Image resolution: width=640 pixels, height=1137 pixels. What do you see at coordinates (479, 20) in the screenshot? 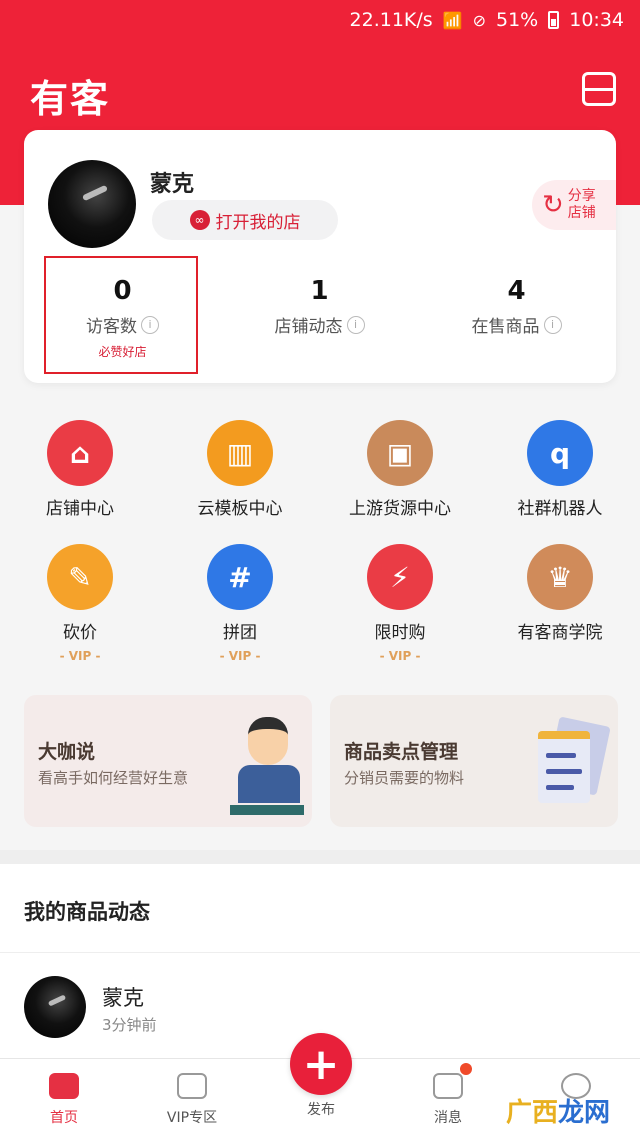
I see `dnd-icon: ⊘` at bounding box center [479, 20].